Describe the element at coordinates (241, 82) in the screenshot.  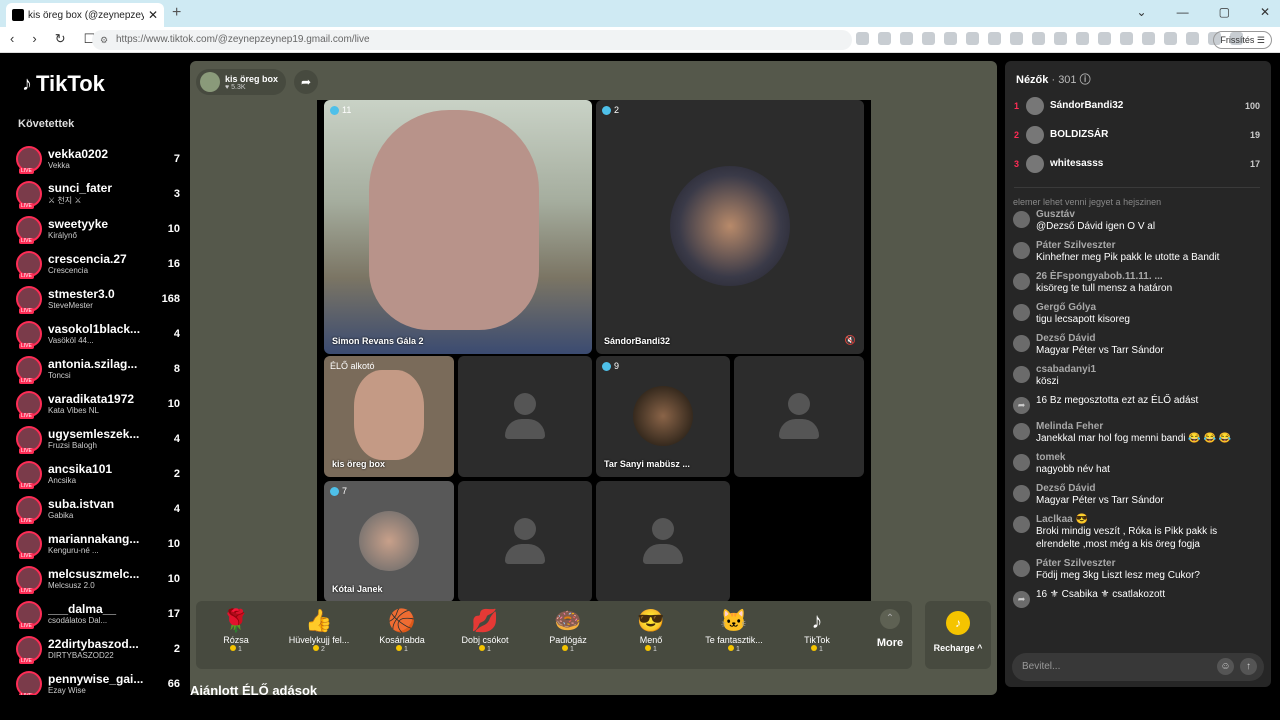
I see `host-info: kis öreg box ♥ 5.3K` at that location.